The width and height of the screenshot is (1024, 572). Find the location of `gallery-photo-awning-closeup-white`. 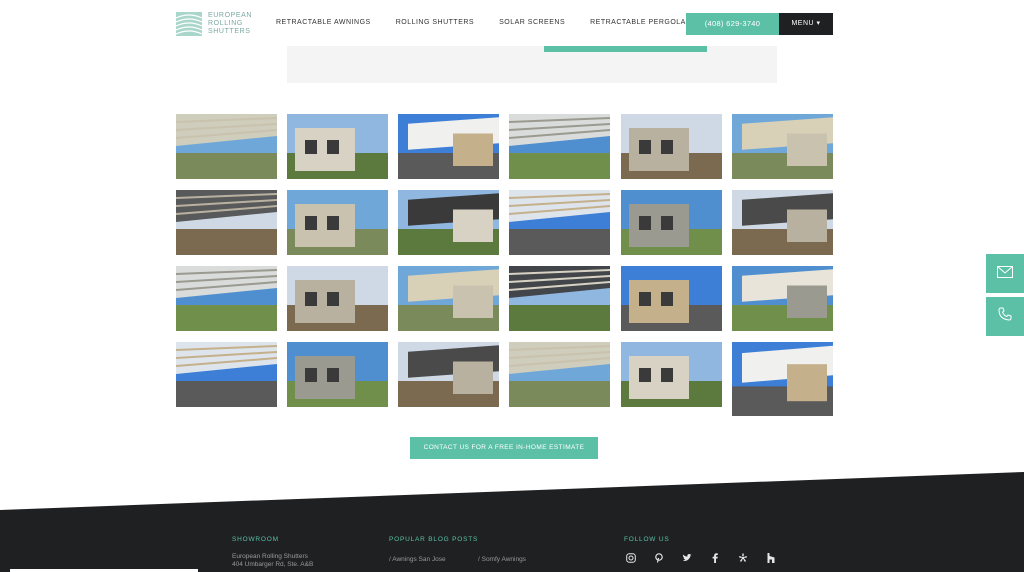

gallery-photo-awning-closeup-white is located at coordinates (671, 146).